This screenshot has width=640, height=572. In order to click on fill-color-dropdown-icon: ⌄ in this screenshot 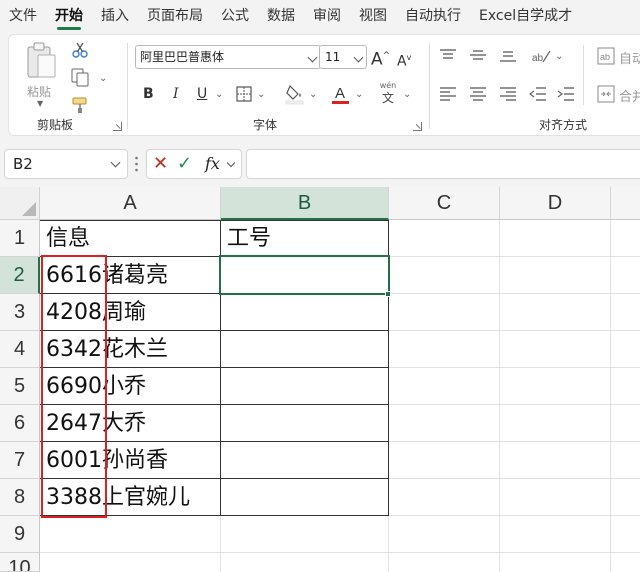, I will do `click(313, 94)`.